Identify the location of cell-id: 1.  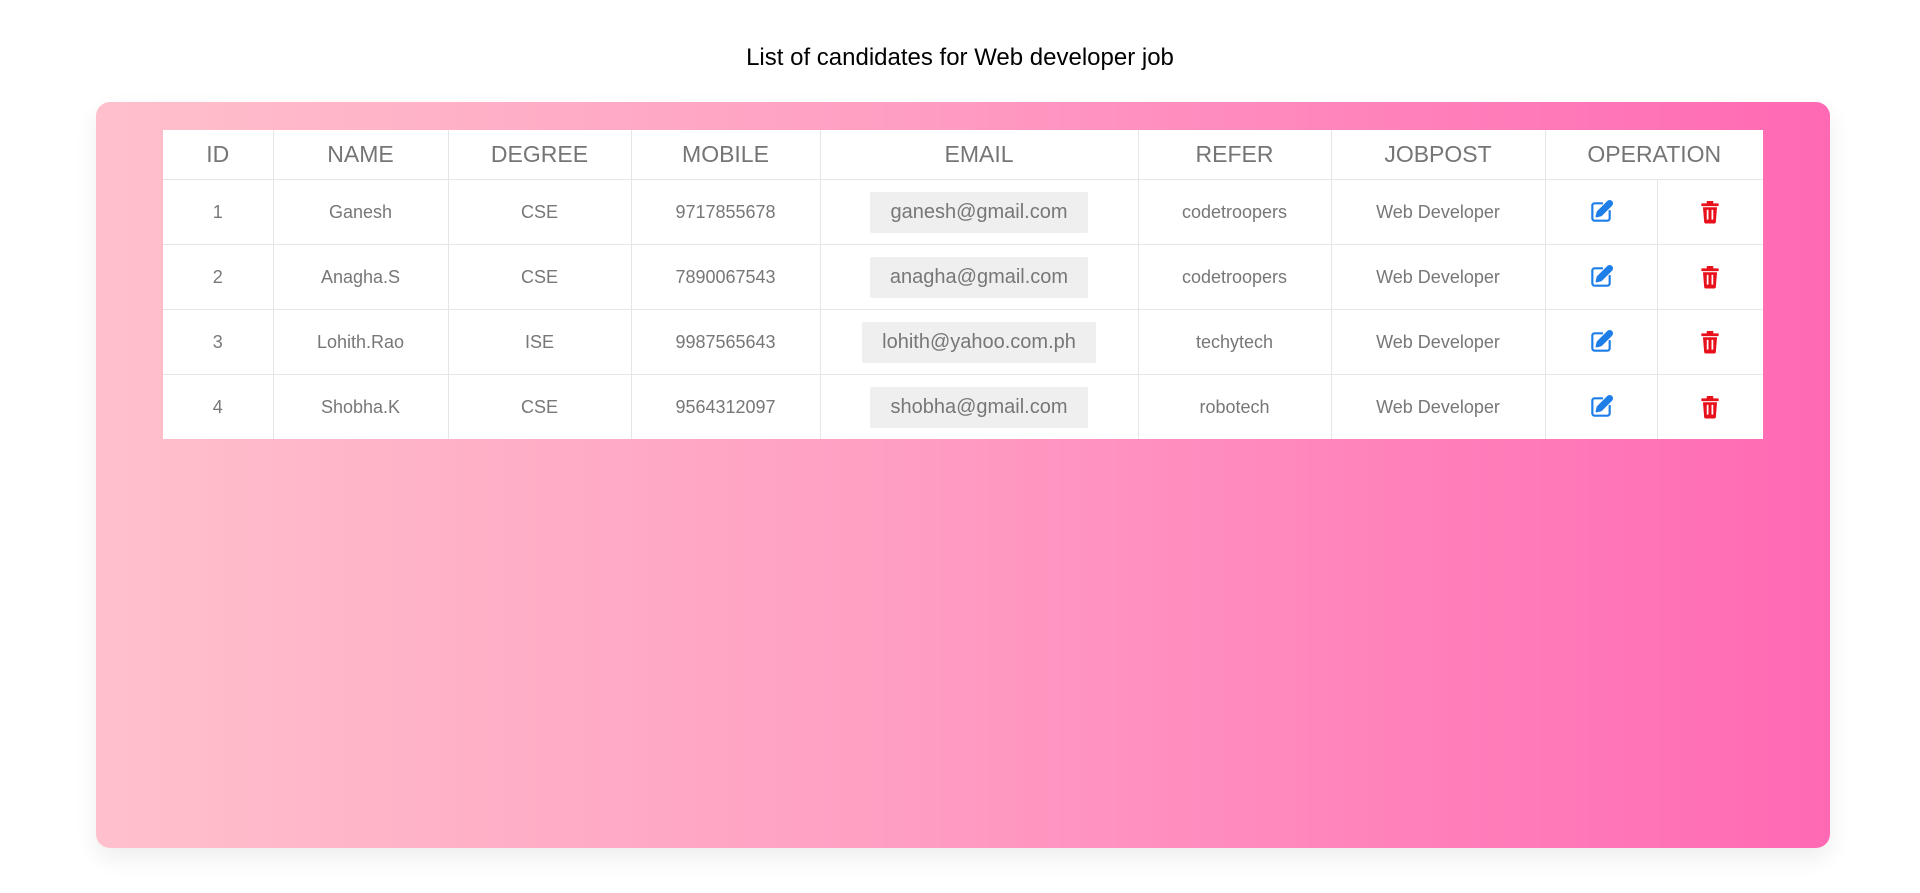
(218, 212).